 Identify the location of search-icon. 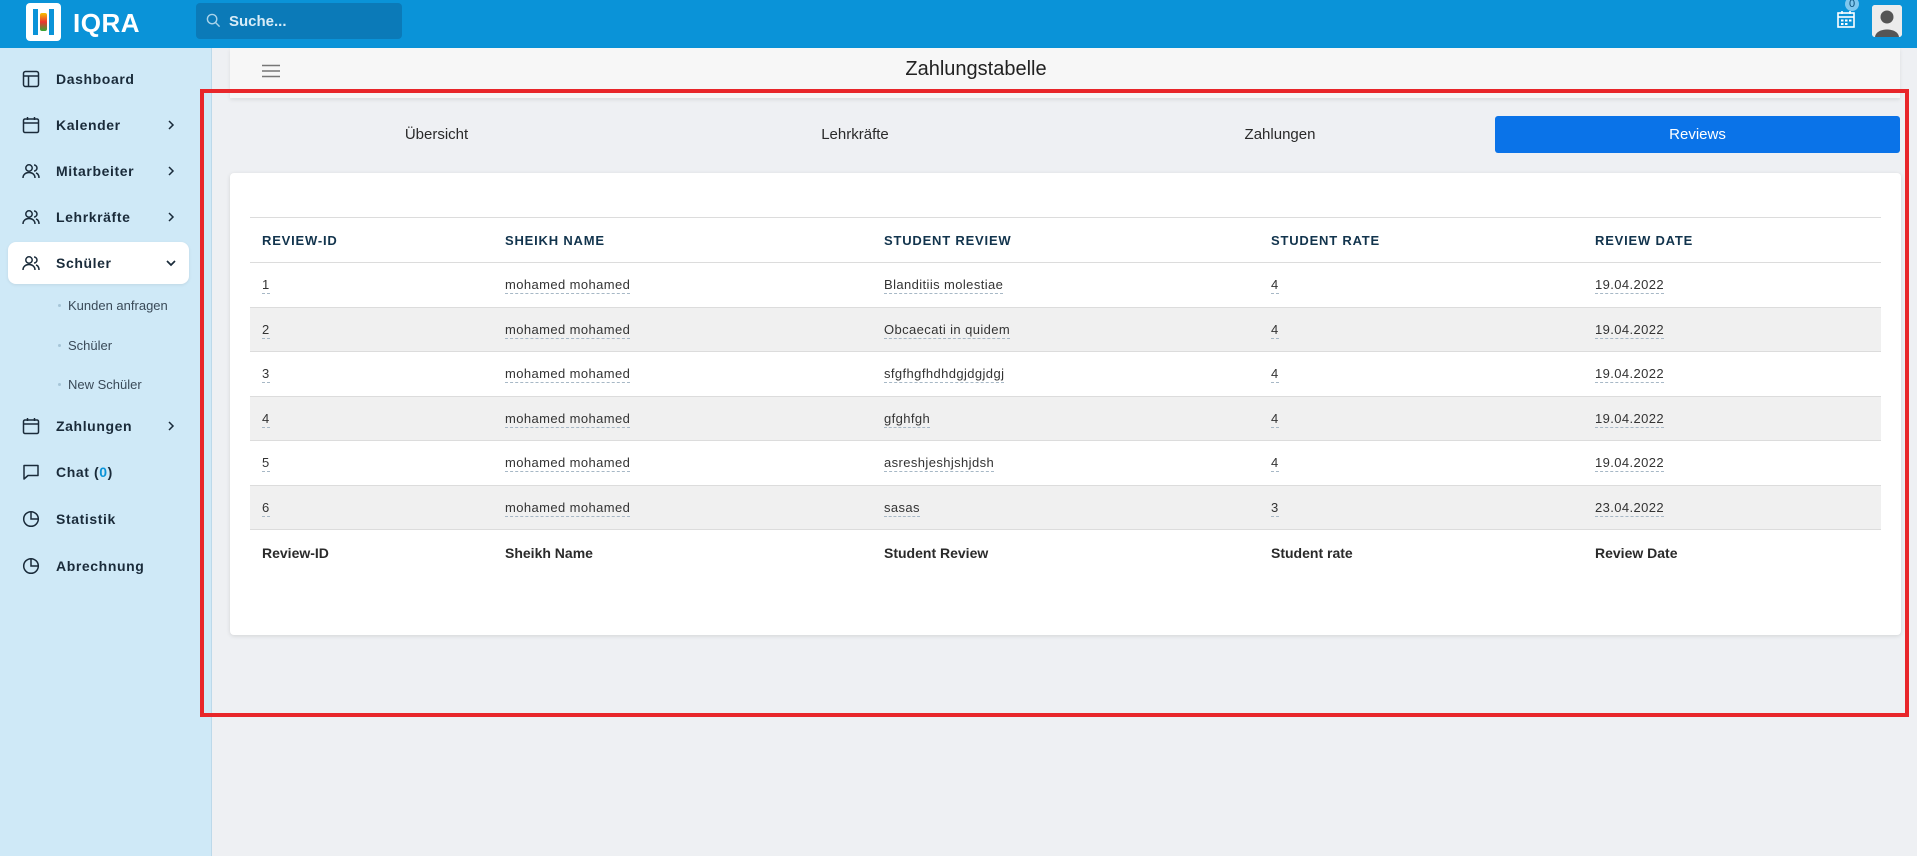
(213, 20).